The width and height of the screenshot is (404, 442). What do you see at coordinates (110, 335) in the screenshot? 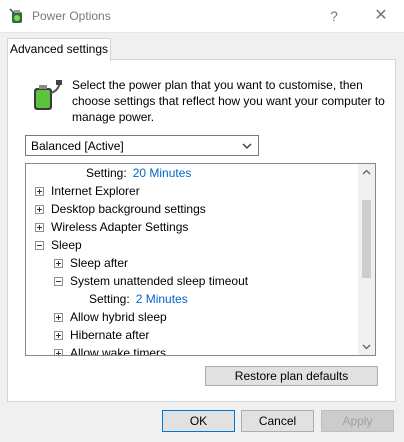
I see `tree-item-label: Hibernate after` at bounding box center [110, 335].